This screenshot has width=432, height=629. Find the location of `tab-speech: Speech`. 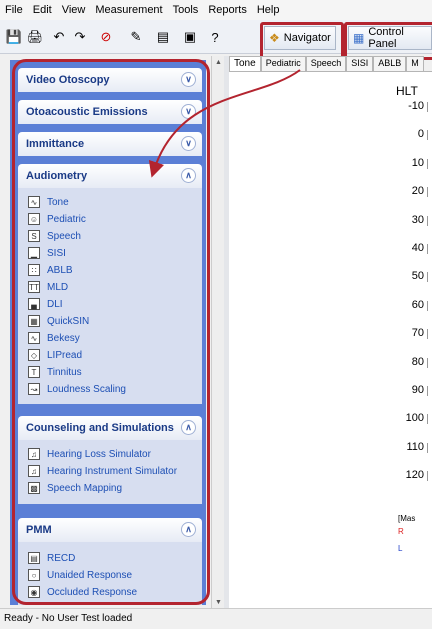

tab-speech: Speech is located at coordinates (326, 63).